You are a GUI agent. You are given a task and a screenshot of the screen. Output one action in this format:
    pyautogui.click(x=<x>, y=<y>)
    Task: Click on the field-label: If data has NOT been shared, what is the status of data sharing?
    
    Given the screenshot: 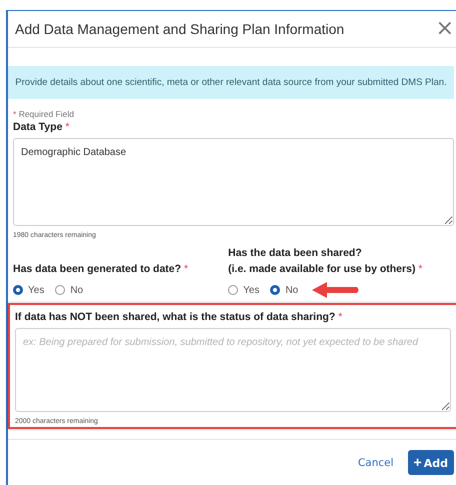 What is the action you would take?
    pyautogui.click(x=175, y=317)
    